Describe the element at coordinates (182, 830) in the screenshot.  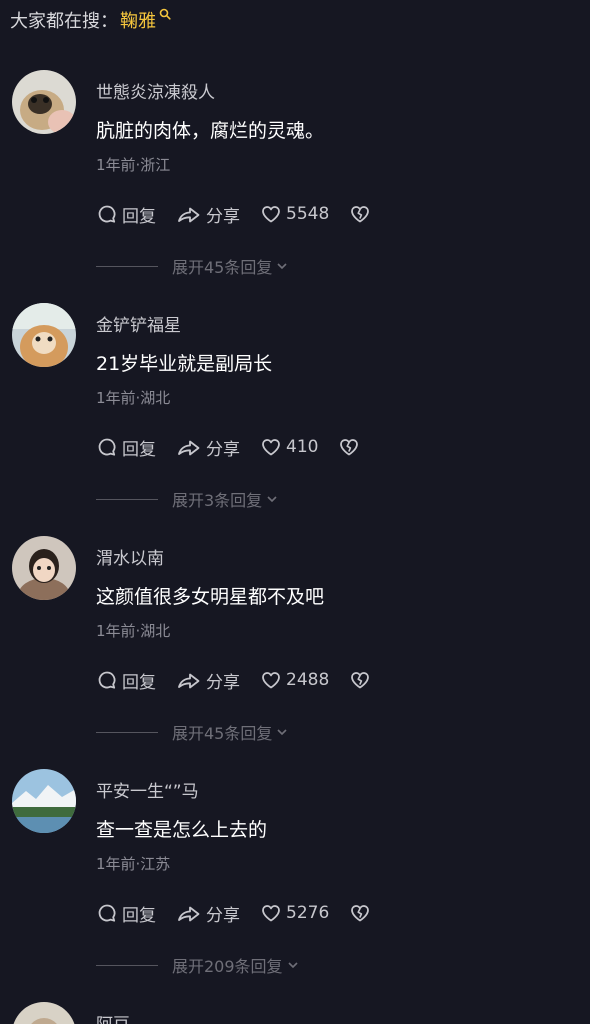
I see `comment-text: 查一查是怎么上去的` at that location.